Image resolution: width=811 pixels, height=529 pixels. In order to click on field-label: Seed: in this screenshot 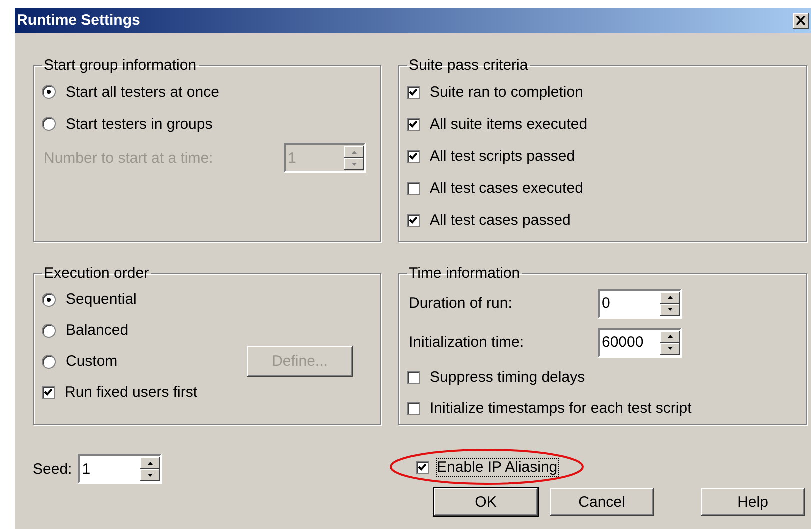, I will do `click(52, 469)`.